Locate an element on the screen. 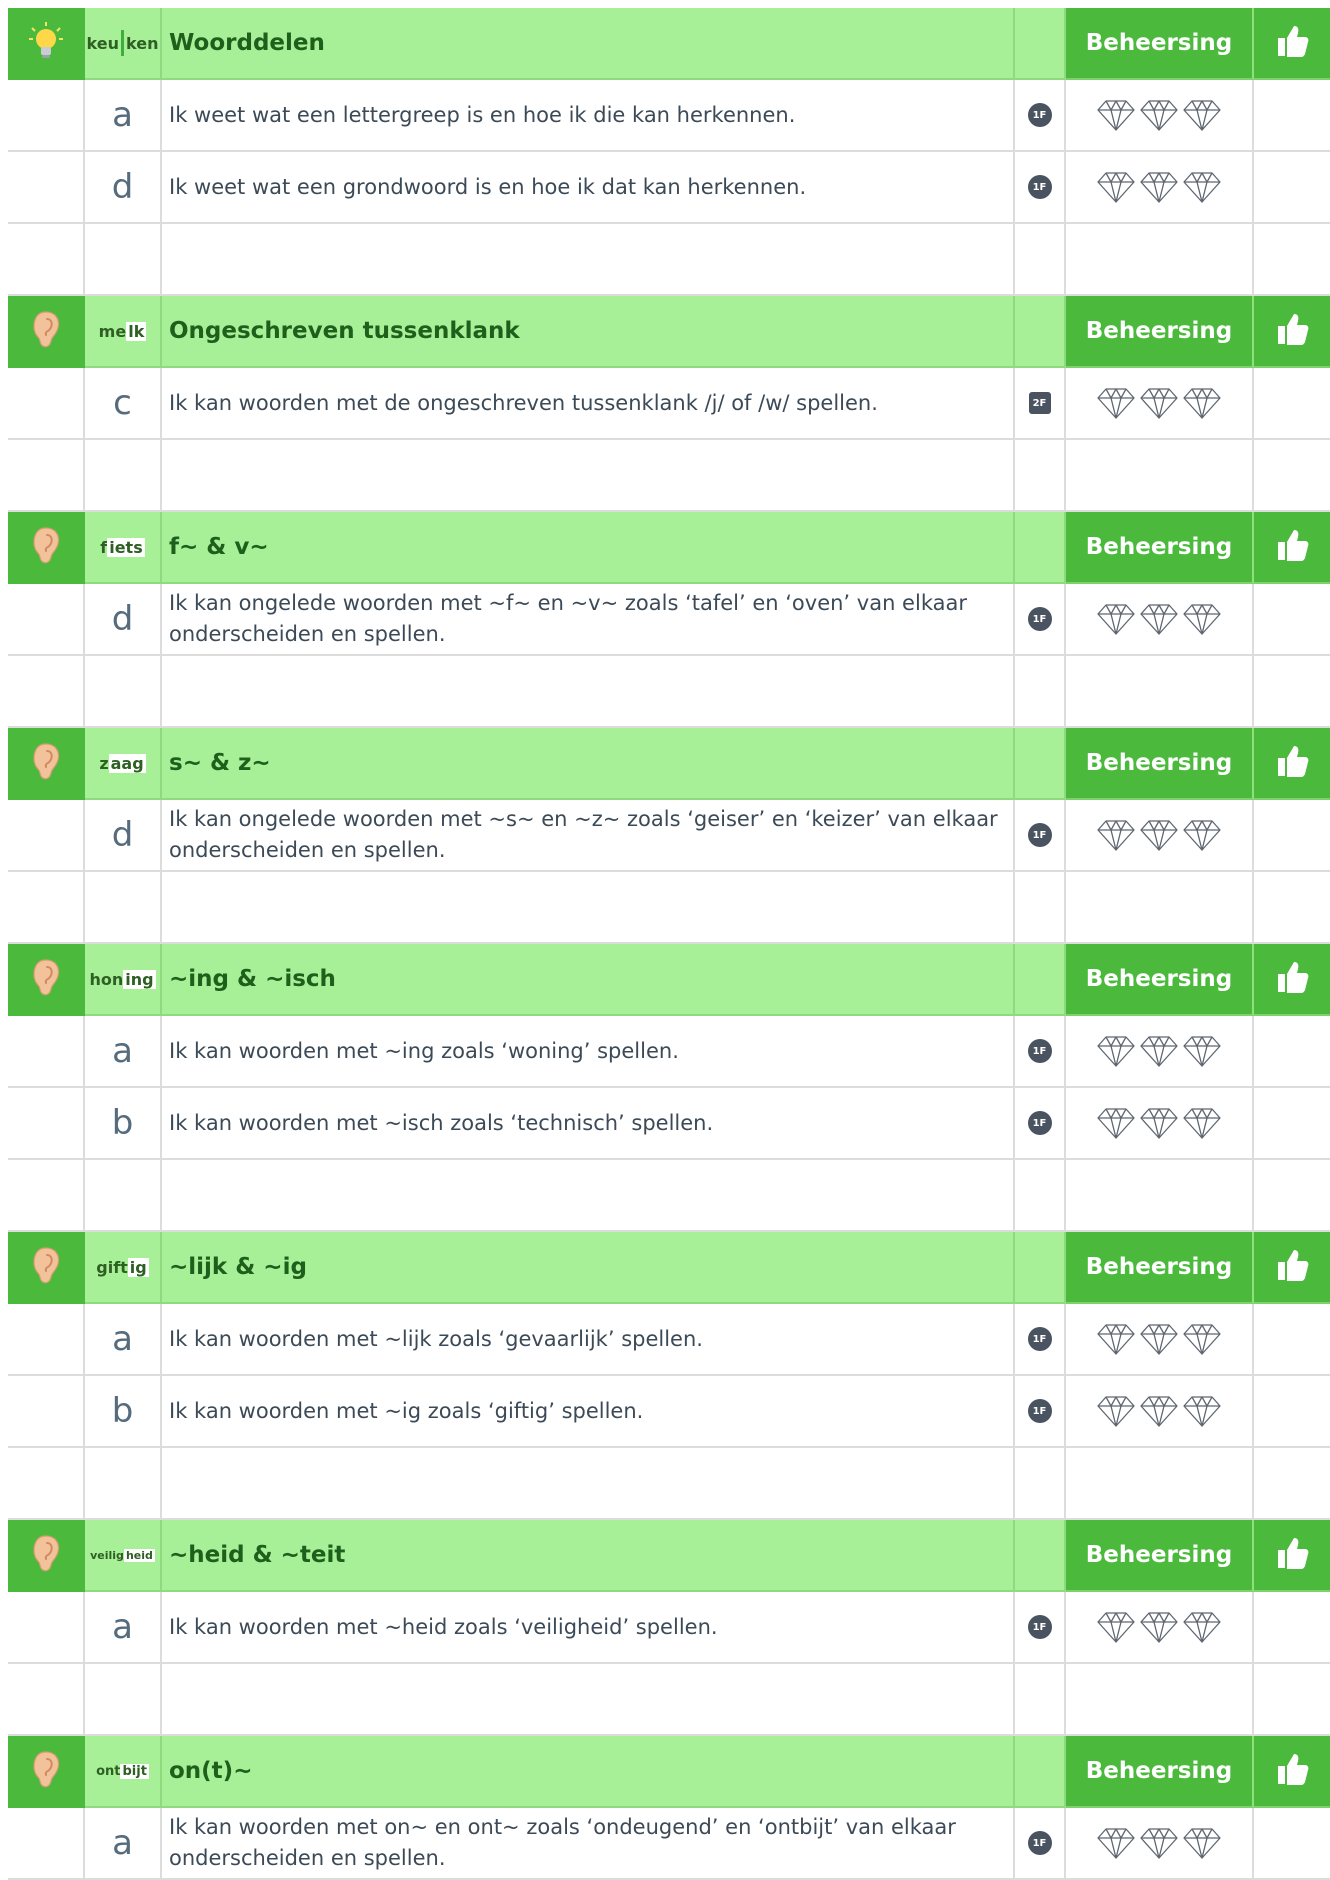 The width and height of the screenshot is (1330, 1880). section-header: ont bijt on(t)~ Beheersing is located at coordinates (669, 1772).